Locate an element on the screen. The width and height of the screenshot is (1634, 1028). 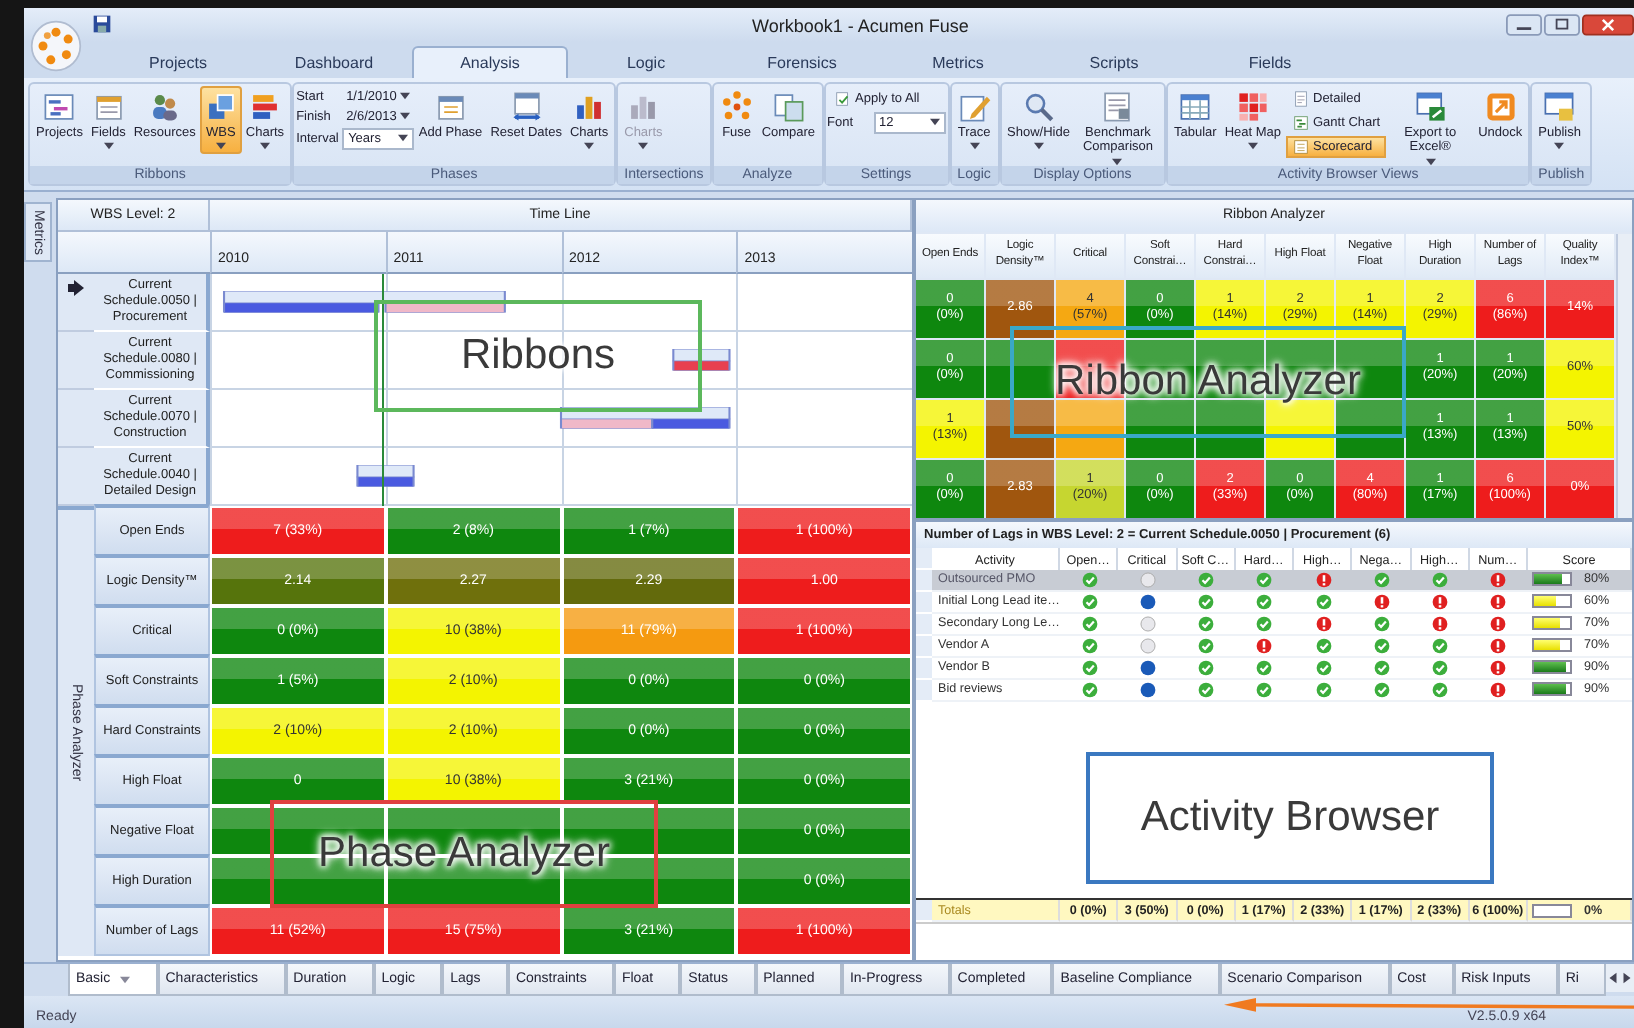
menu-tab: Analysis is located at coordinates (490, 61).